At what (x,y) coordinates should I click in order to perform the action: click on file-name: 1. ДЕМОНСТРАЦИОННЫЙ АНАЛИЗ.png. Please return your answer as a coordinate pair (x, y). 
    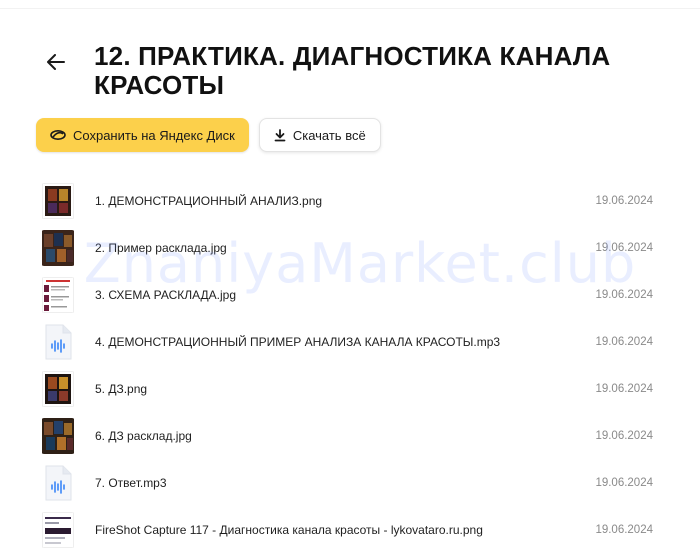
    Looking at the image, I should click on (209, 200).